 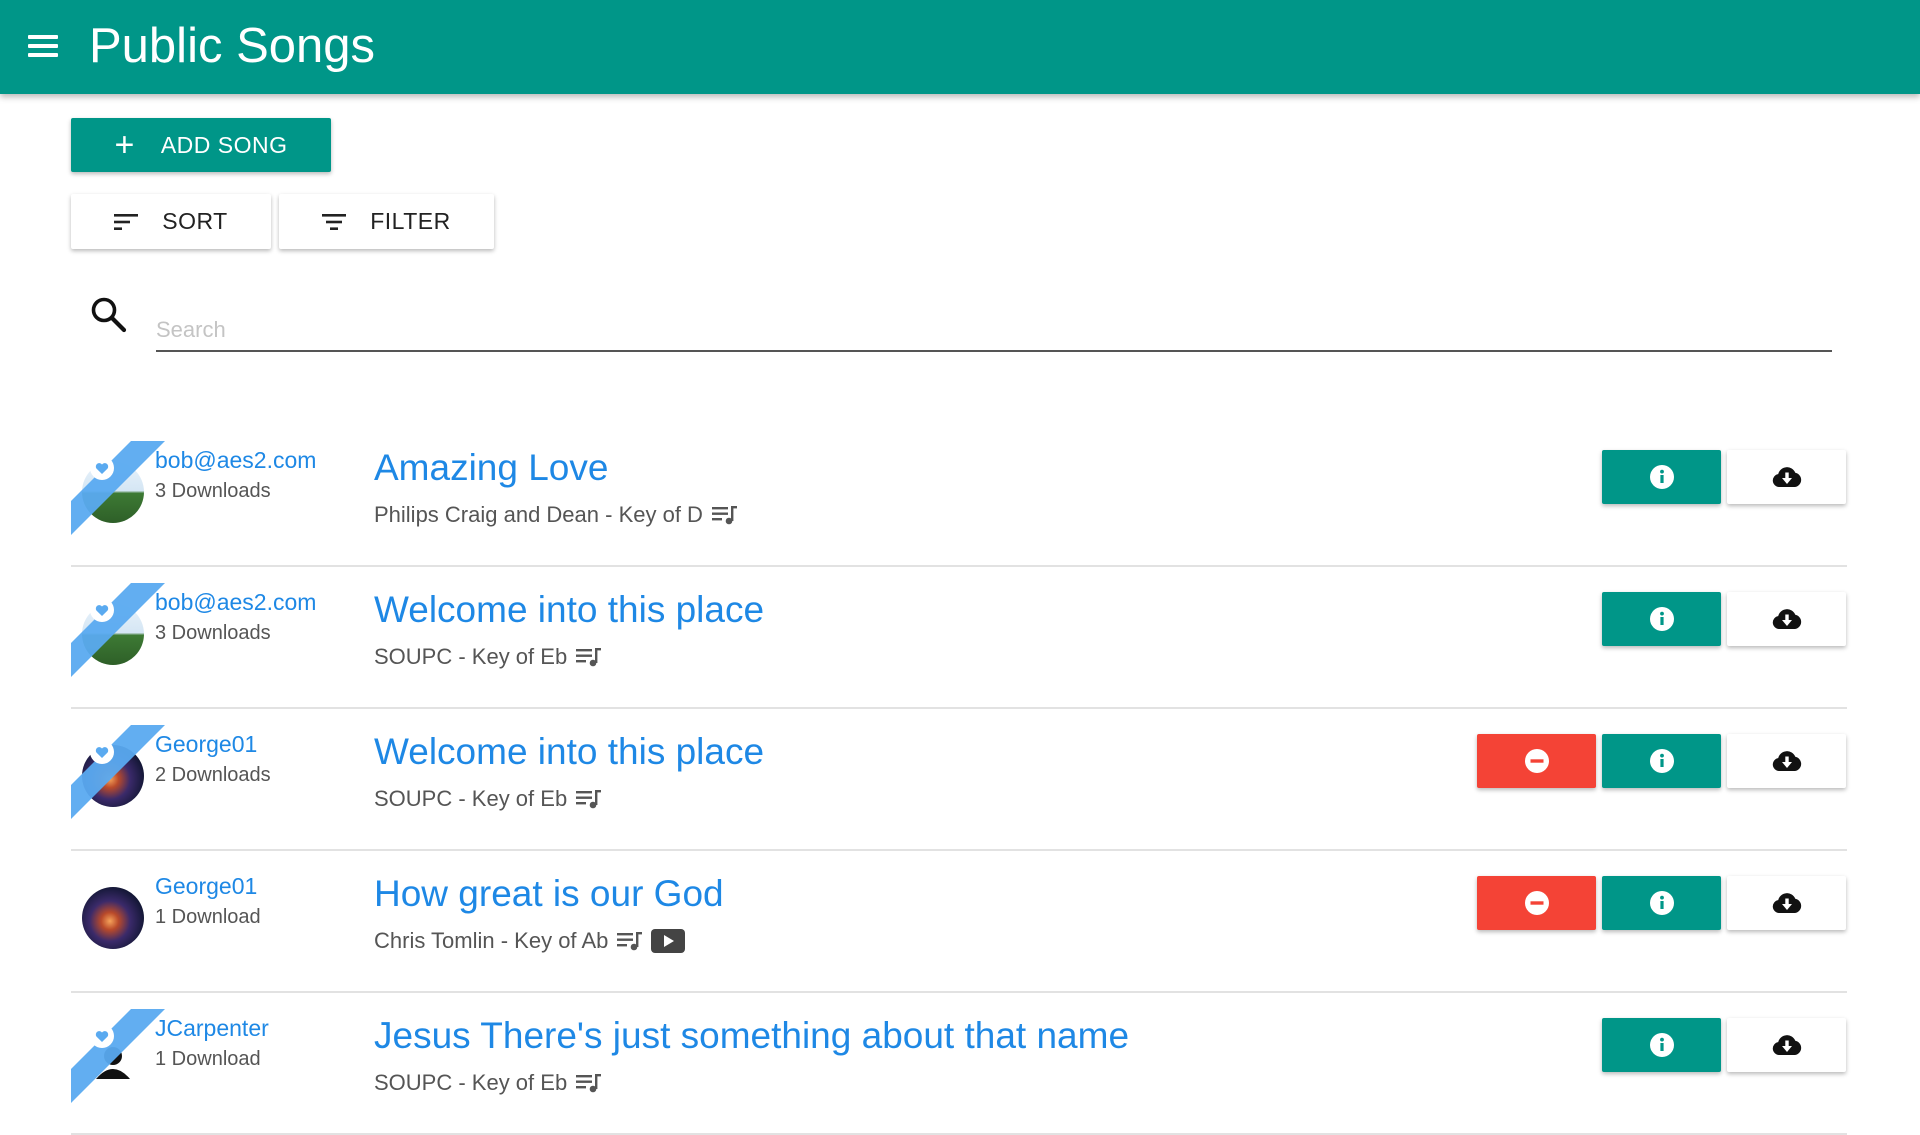 I want to click on song-title-link: Amazing Love, so click(x=491, y=468).